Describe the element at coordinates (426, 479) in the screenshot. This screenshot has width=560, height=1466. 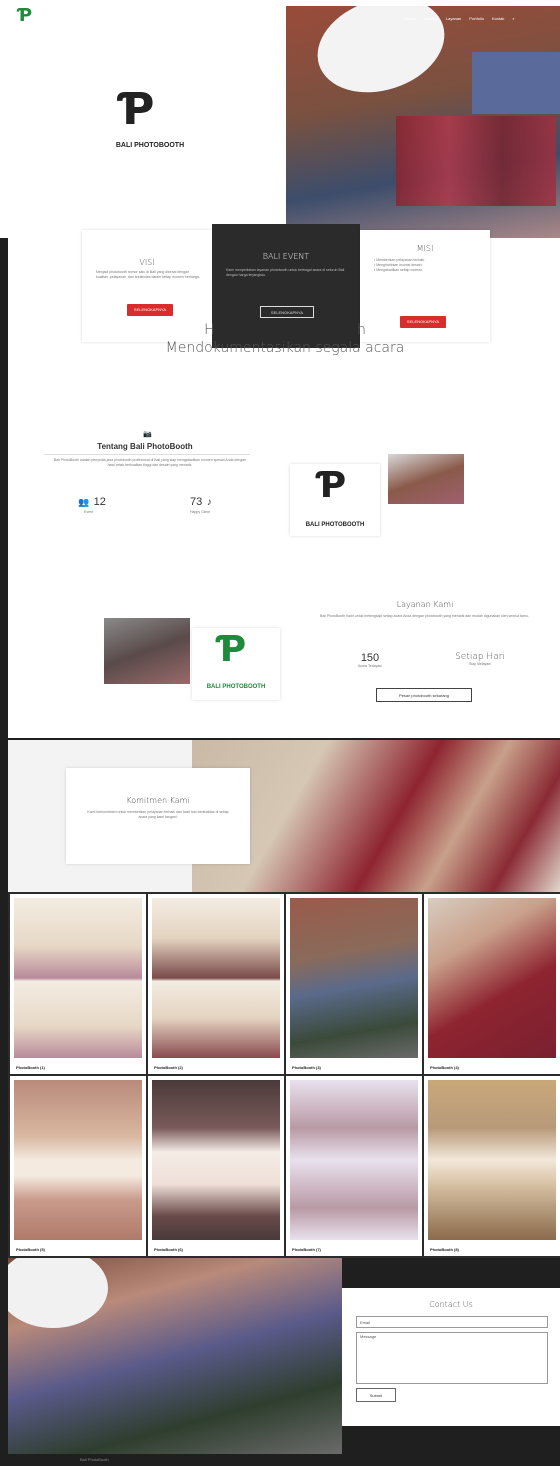
I see `about-photo` at that location.